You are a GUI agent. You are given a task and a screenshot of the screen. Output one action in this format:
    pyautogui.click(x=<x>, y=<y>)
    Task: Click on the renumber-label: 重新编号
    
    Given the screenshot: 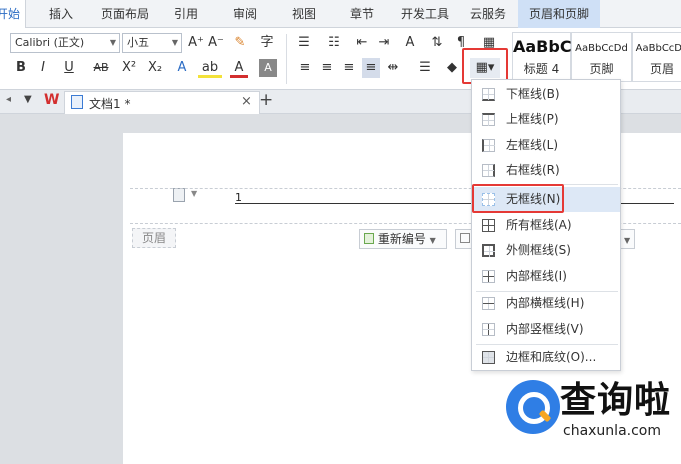 What is the action you would take?
    pyautogui.click(x=401, y=239)
    